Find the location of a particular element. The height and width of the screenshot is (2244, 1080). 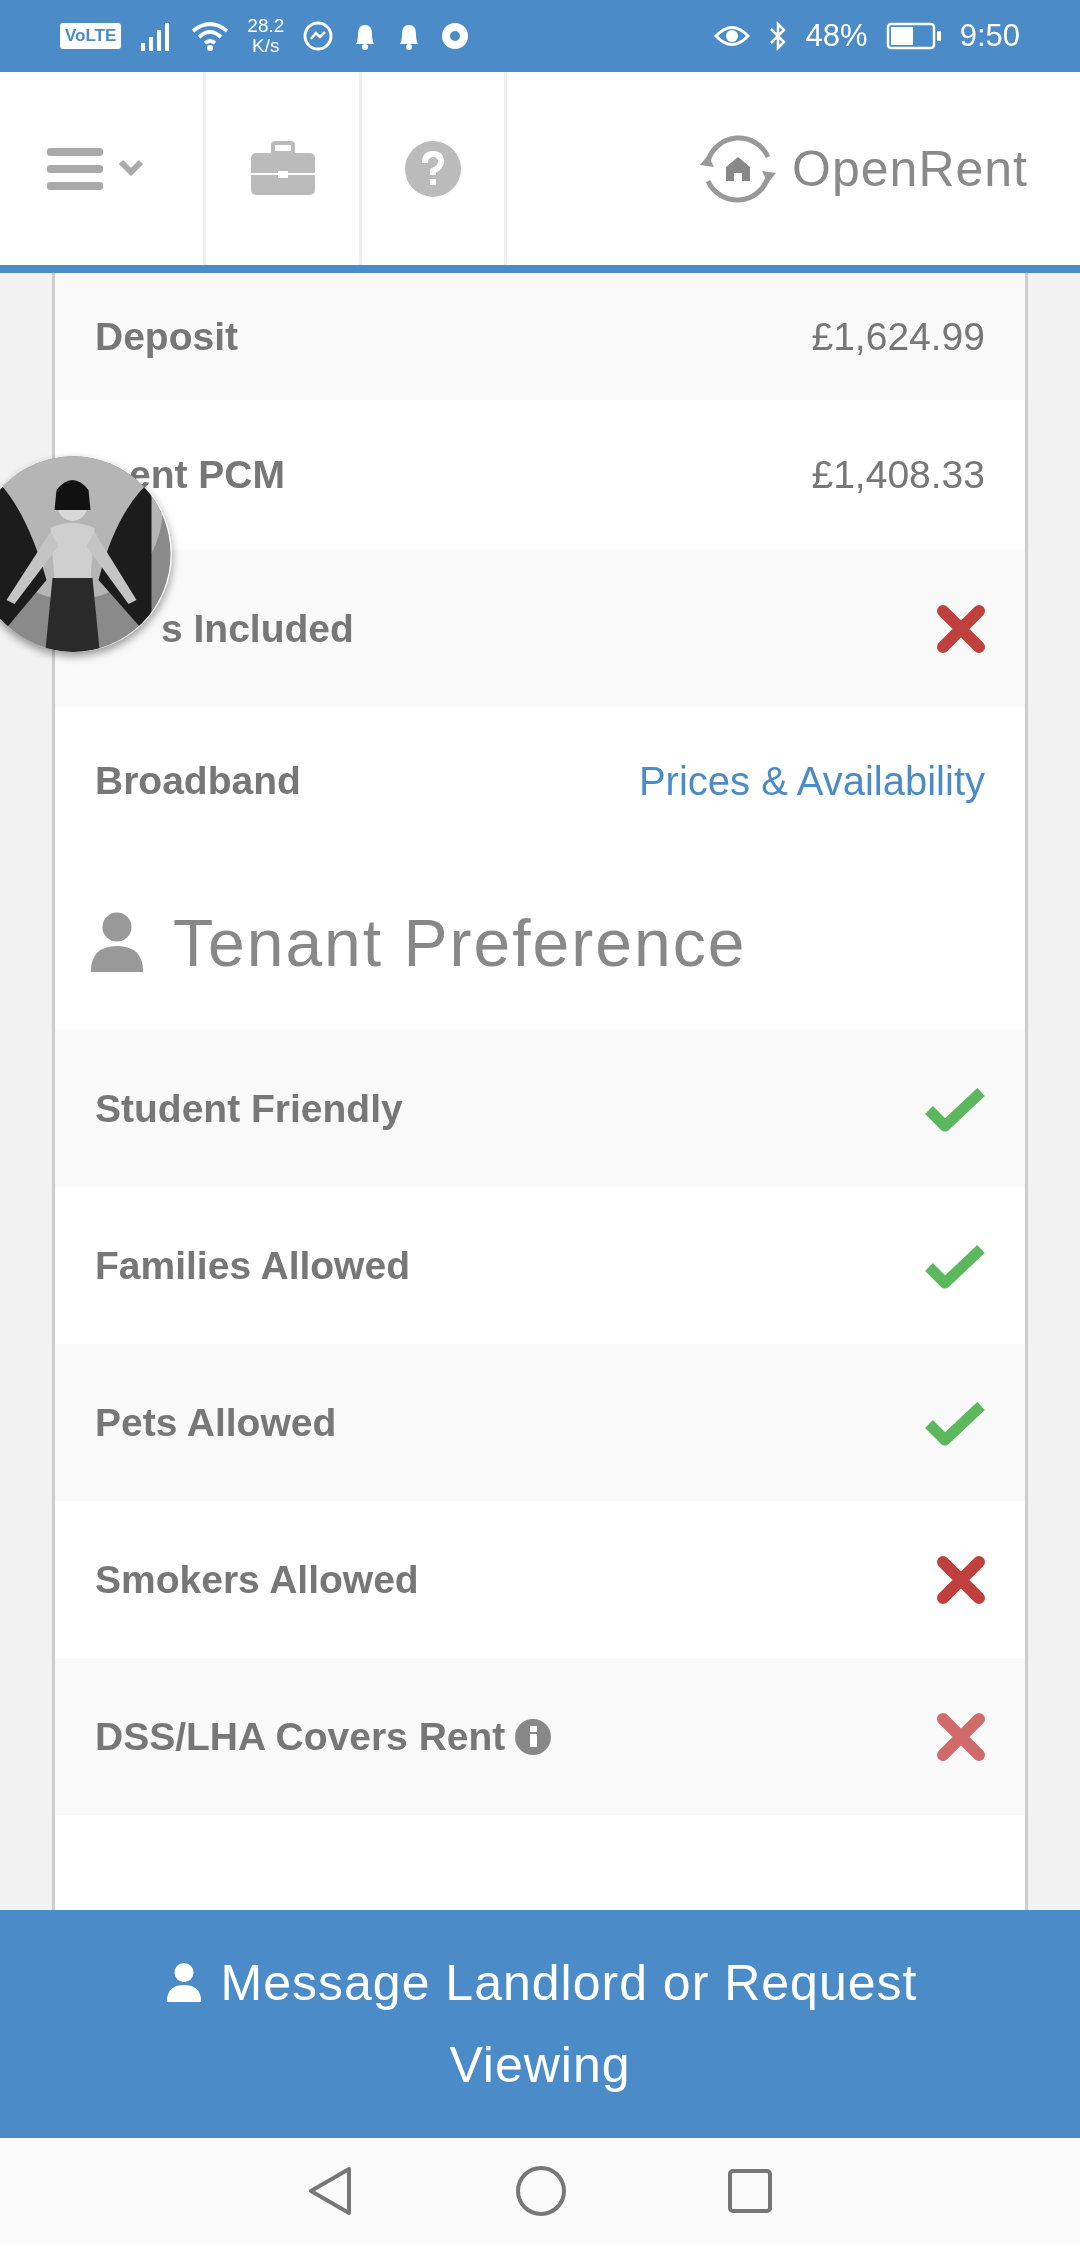

battery-icon is located at coordinates (913, 36).